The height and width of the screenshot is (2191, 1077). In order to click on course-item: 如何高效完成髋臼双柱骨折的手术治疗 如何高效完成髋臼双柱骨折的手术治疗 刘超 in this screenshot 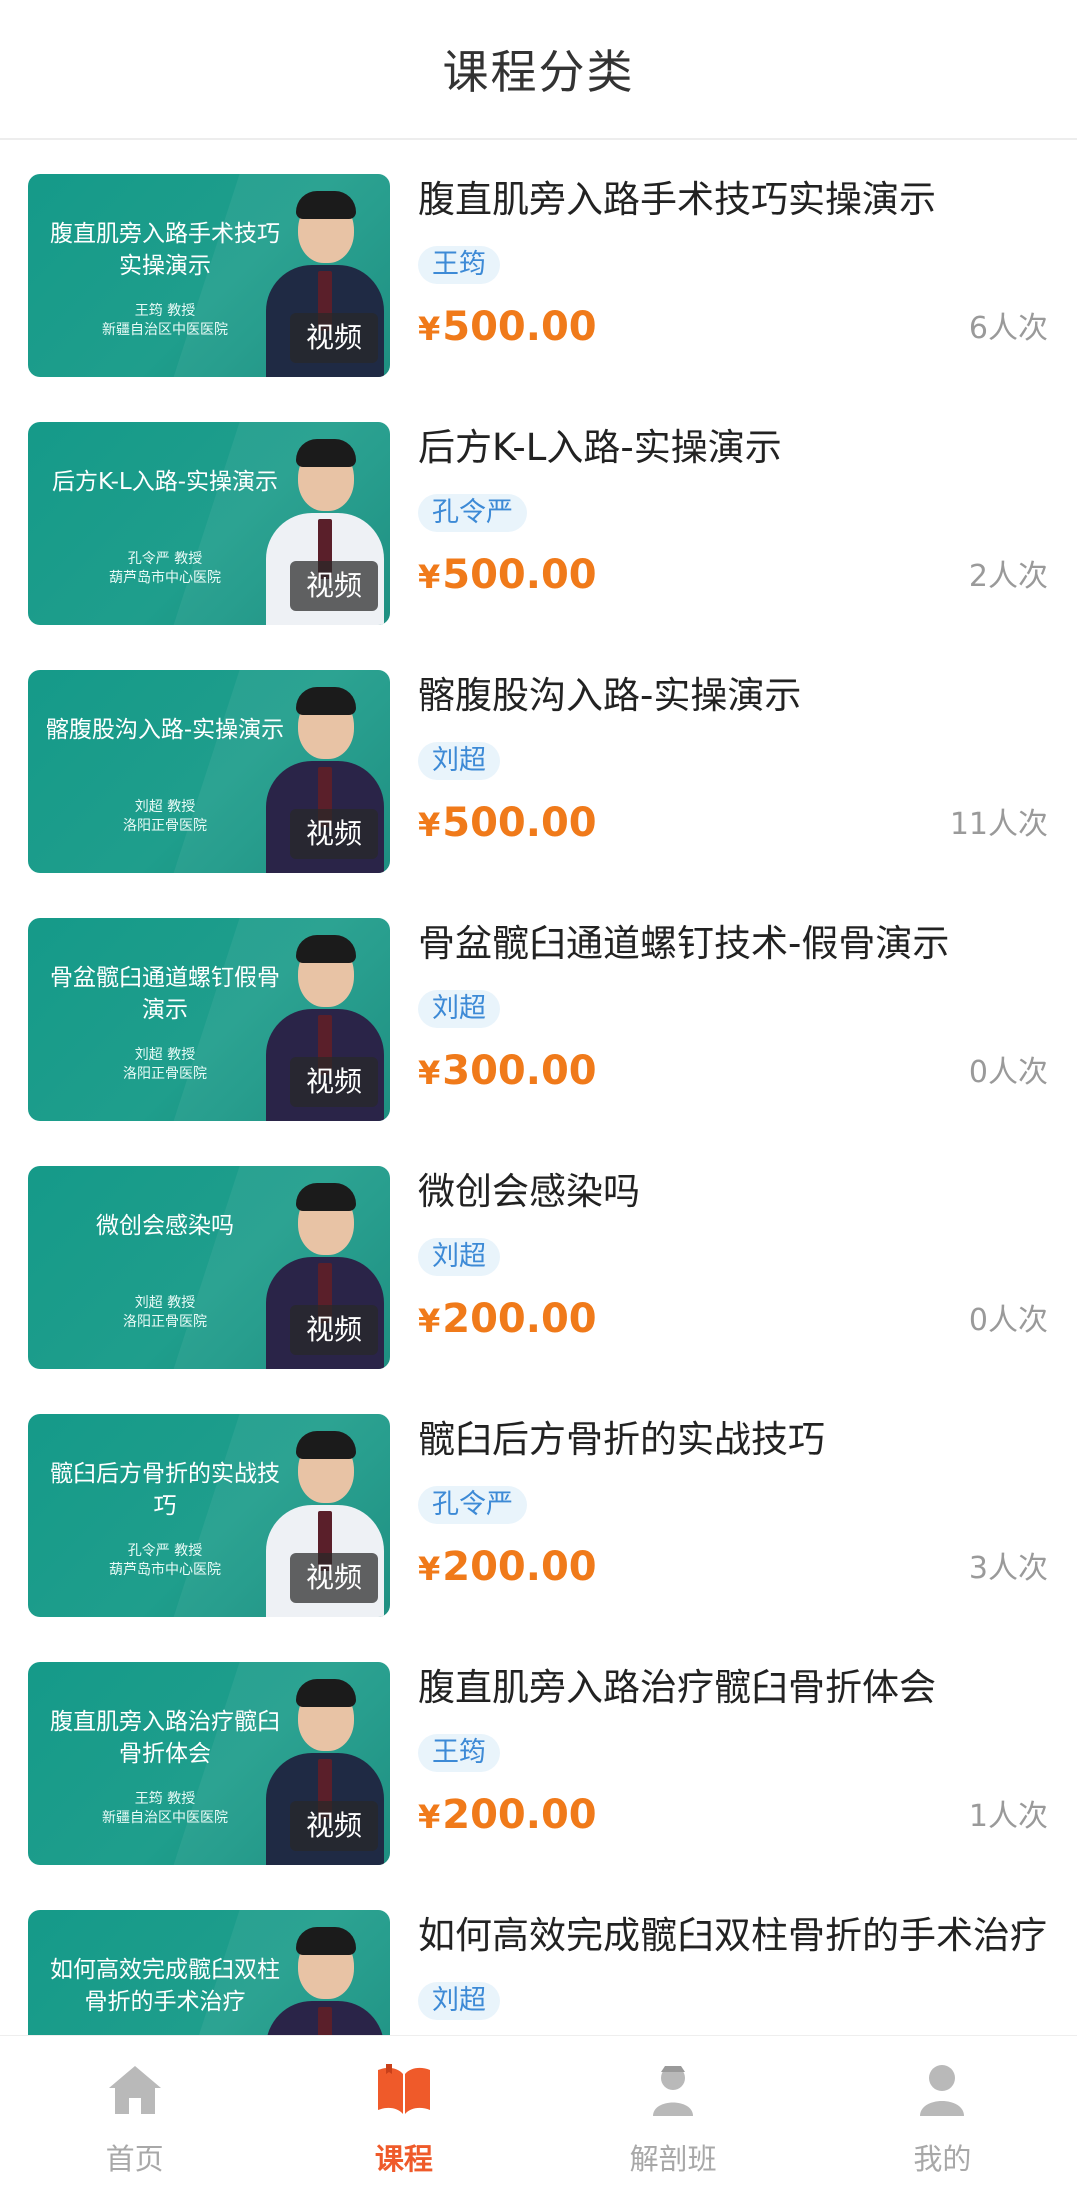, I will do `click(538, 1955)`.